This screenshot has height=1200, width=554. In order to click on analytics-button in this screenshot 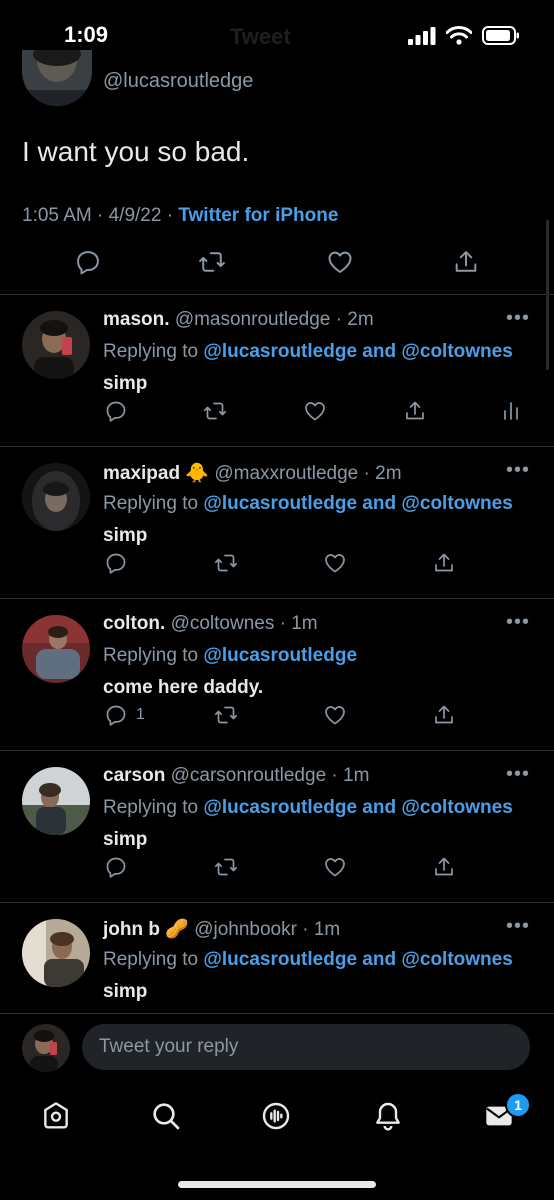, I will do `click(511, 411)`.